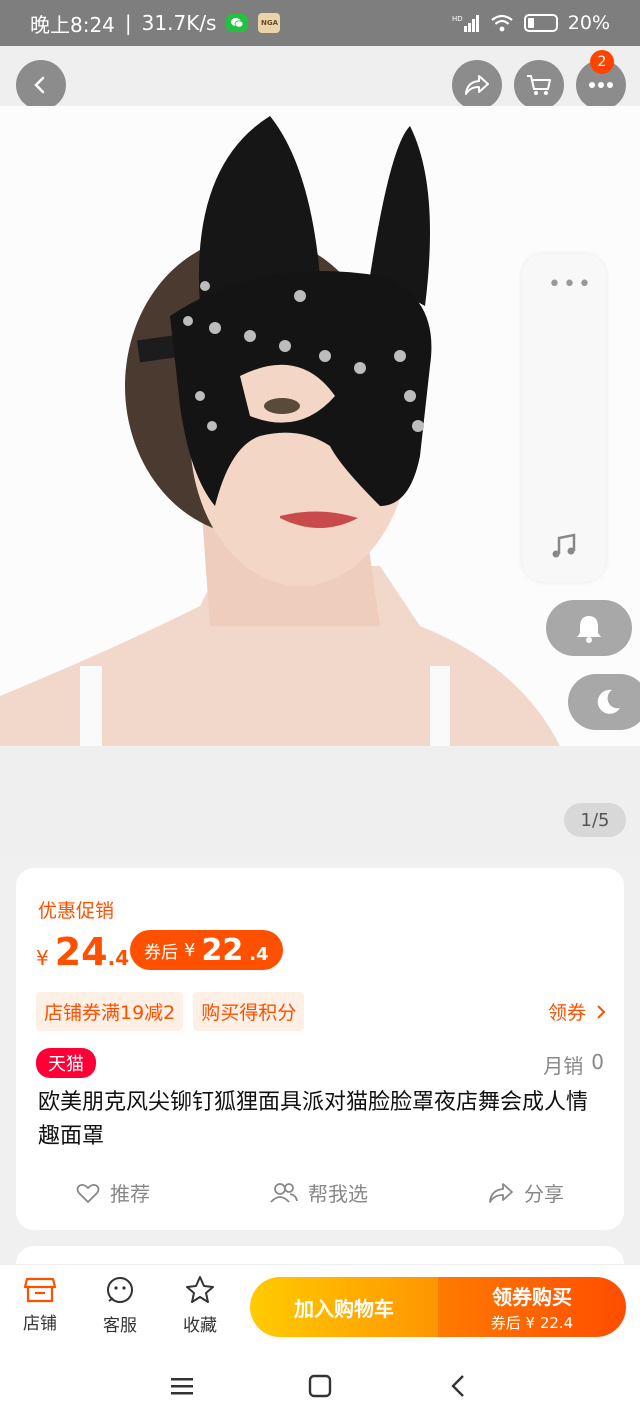 The image size is (640, 1422). What do you see at coordinates (608, 701) in the screenshot?
I see `moon-icon` at bounding box center [608, 701].